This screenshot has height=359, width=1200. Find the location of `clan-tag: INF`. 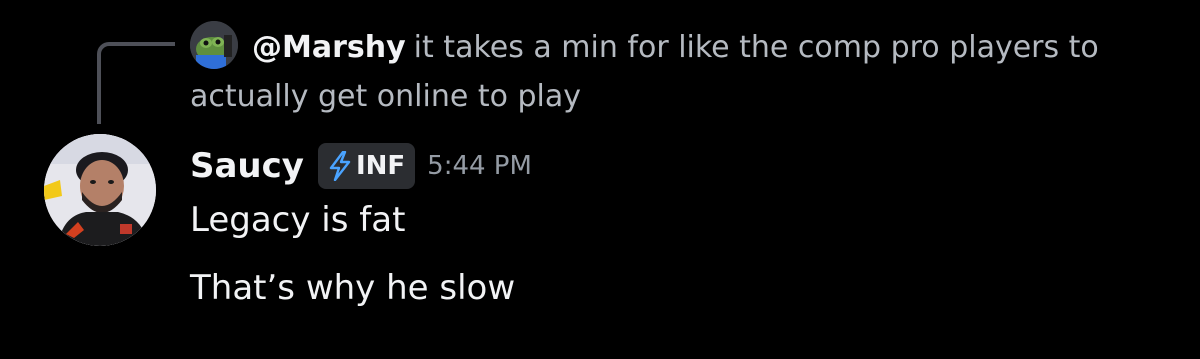

clan-tag: INF is located at coordinates (366, 166).